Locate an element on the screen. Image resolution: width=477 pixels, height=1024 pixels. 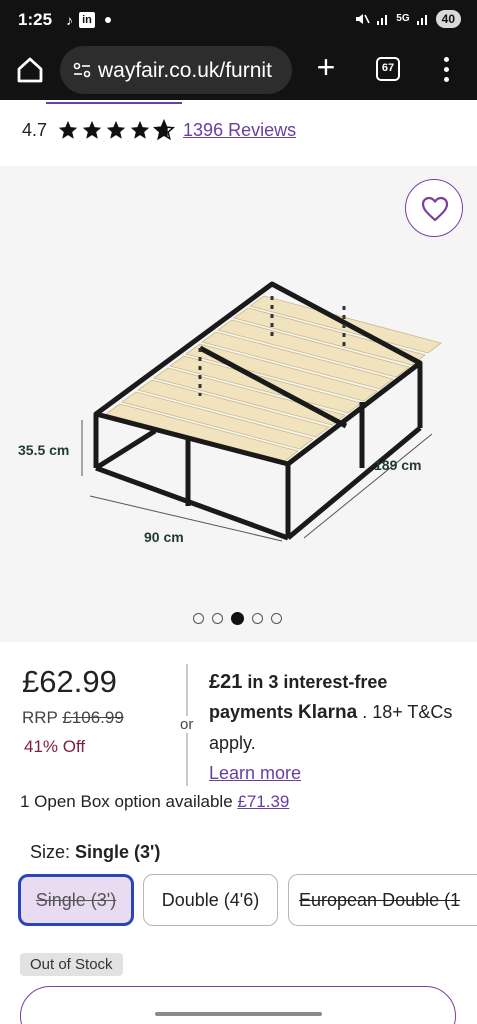
dimension-width-label: 90 cm is located at coordinates (164, 537).